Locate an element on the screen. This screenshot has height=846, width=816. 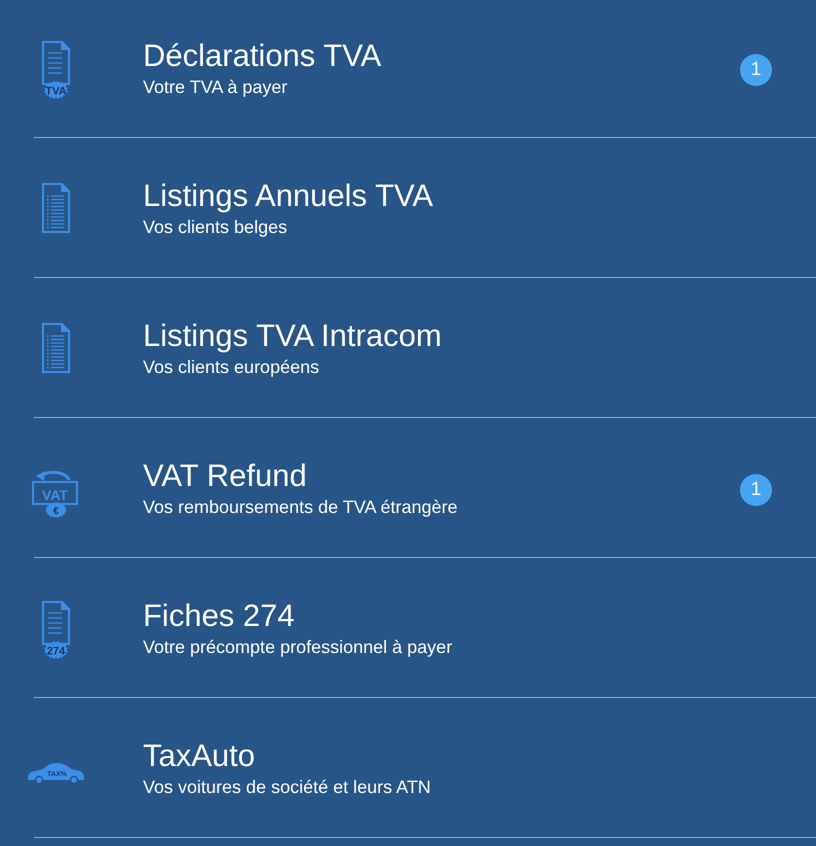
item-subtitle: Votre TVA à payer is located at coordinates (215, 87).